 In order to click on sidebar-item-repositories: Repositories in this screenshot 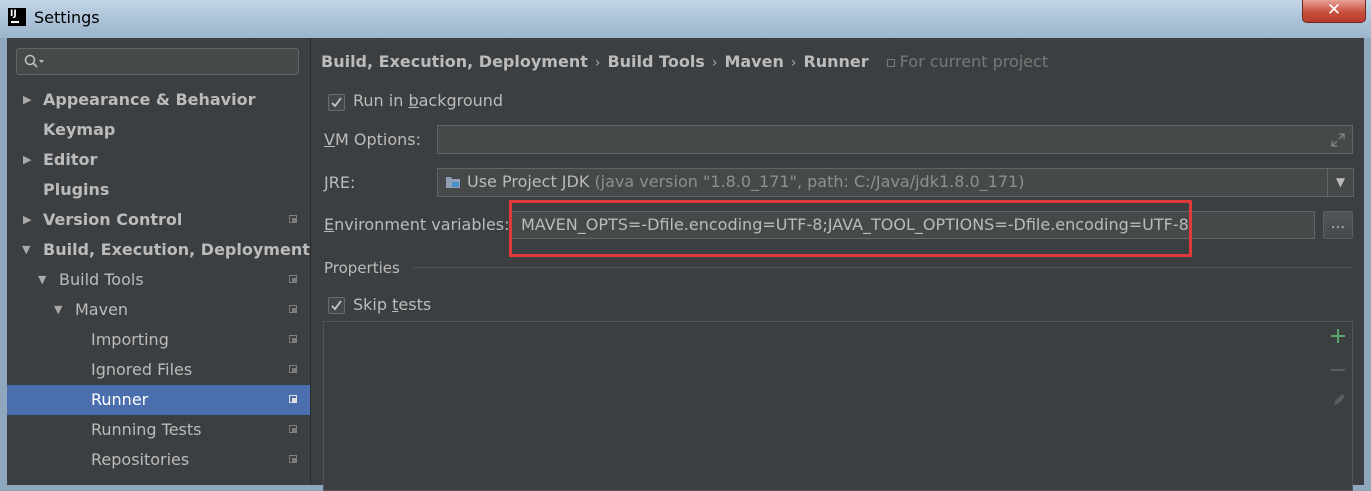, I will do `click(158, 460)`.